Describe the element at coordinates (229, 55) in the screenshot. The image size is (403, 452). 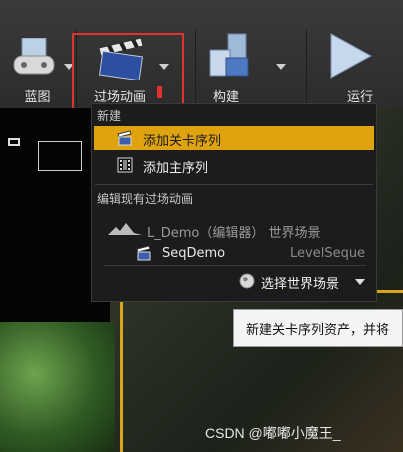
I see `build-blocks-icon` at that location.